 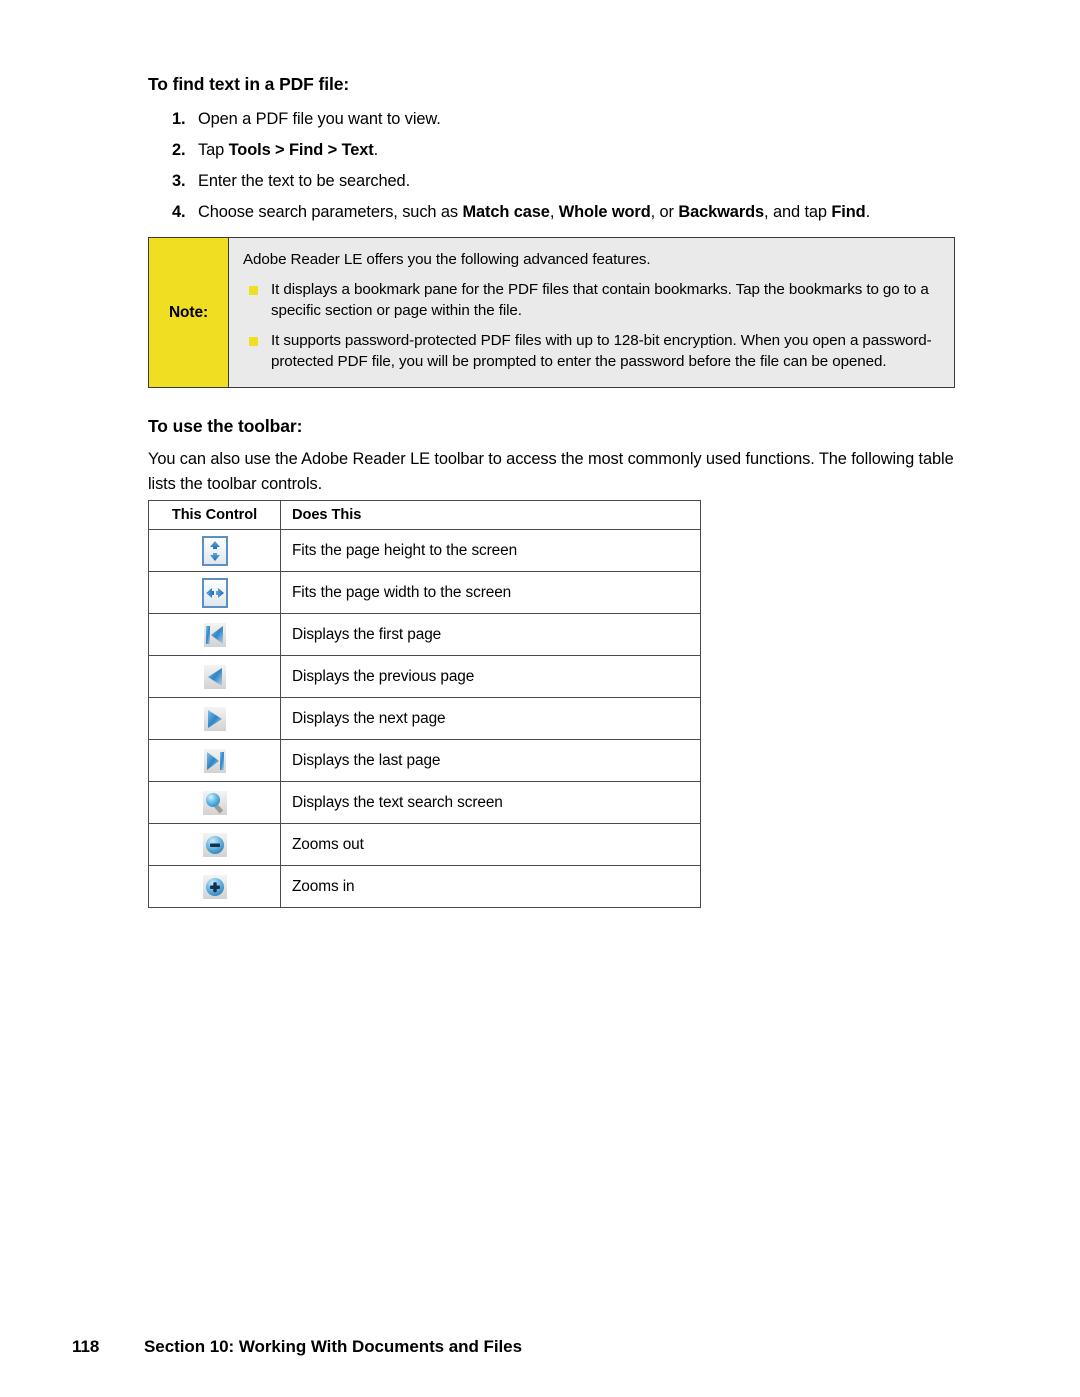 I want to click on control-description: Zooms out, so click(x=490, y=844).